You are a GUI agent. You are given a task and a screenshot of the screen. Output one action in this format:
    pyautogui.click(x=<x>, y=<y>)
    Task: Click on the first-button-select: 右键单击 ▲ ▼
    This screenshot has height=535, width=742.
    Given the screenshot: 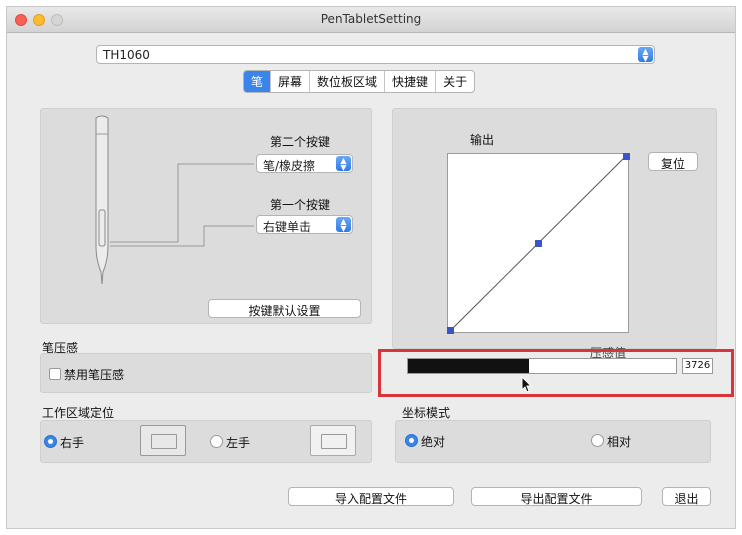 What is the action you would take?
    pyautogui.click(x=304, y=224)
    